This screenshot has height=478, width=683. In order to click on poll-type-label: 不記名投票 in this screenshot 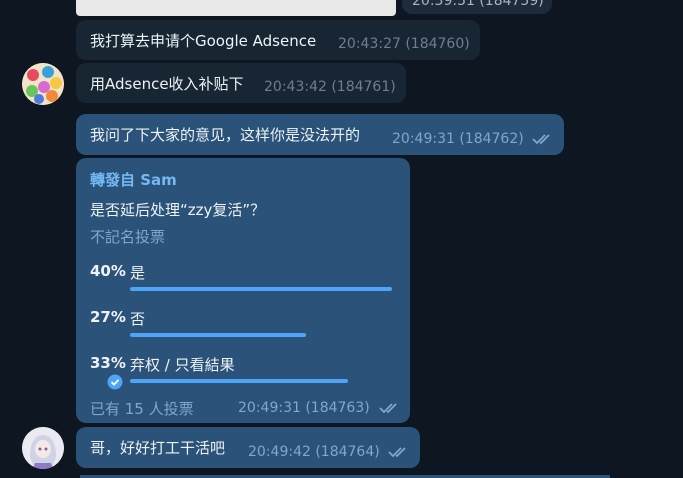, I will do `click(128, 237)`.